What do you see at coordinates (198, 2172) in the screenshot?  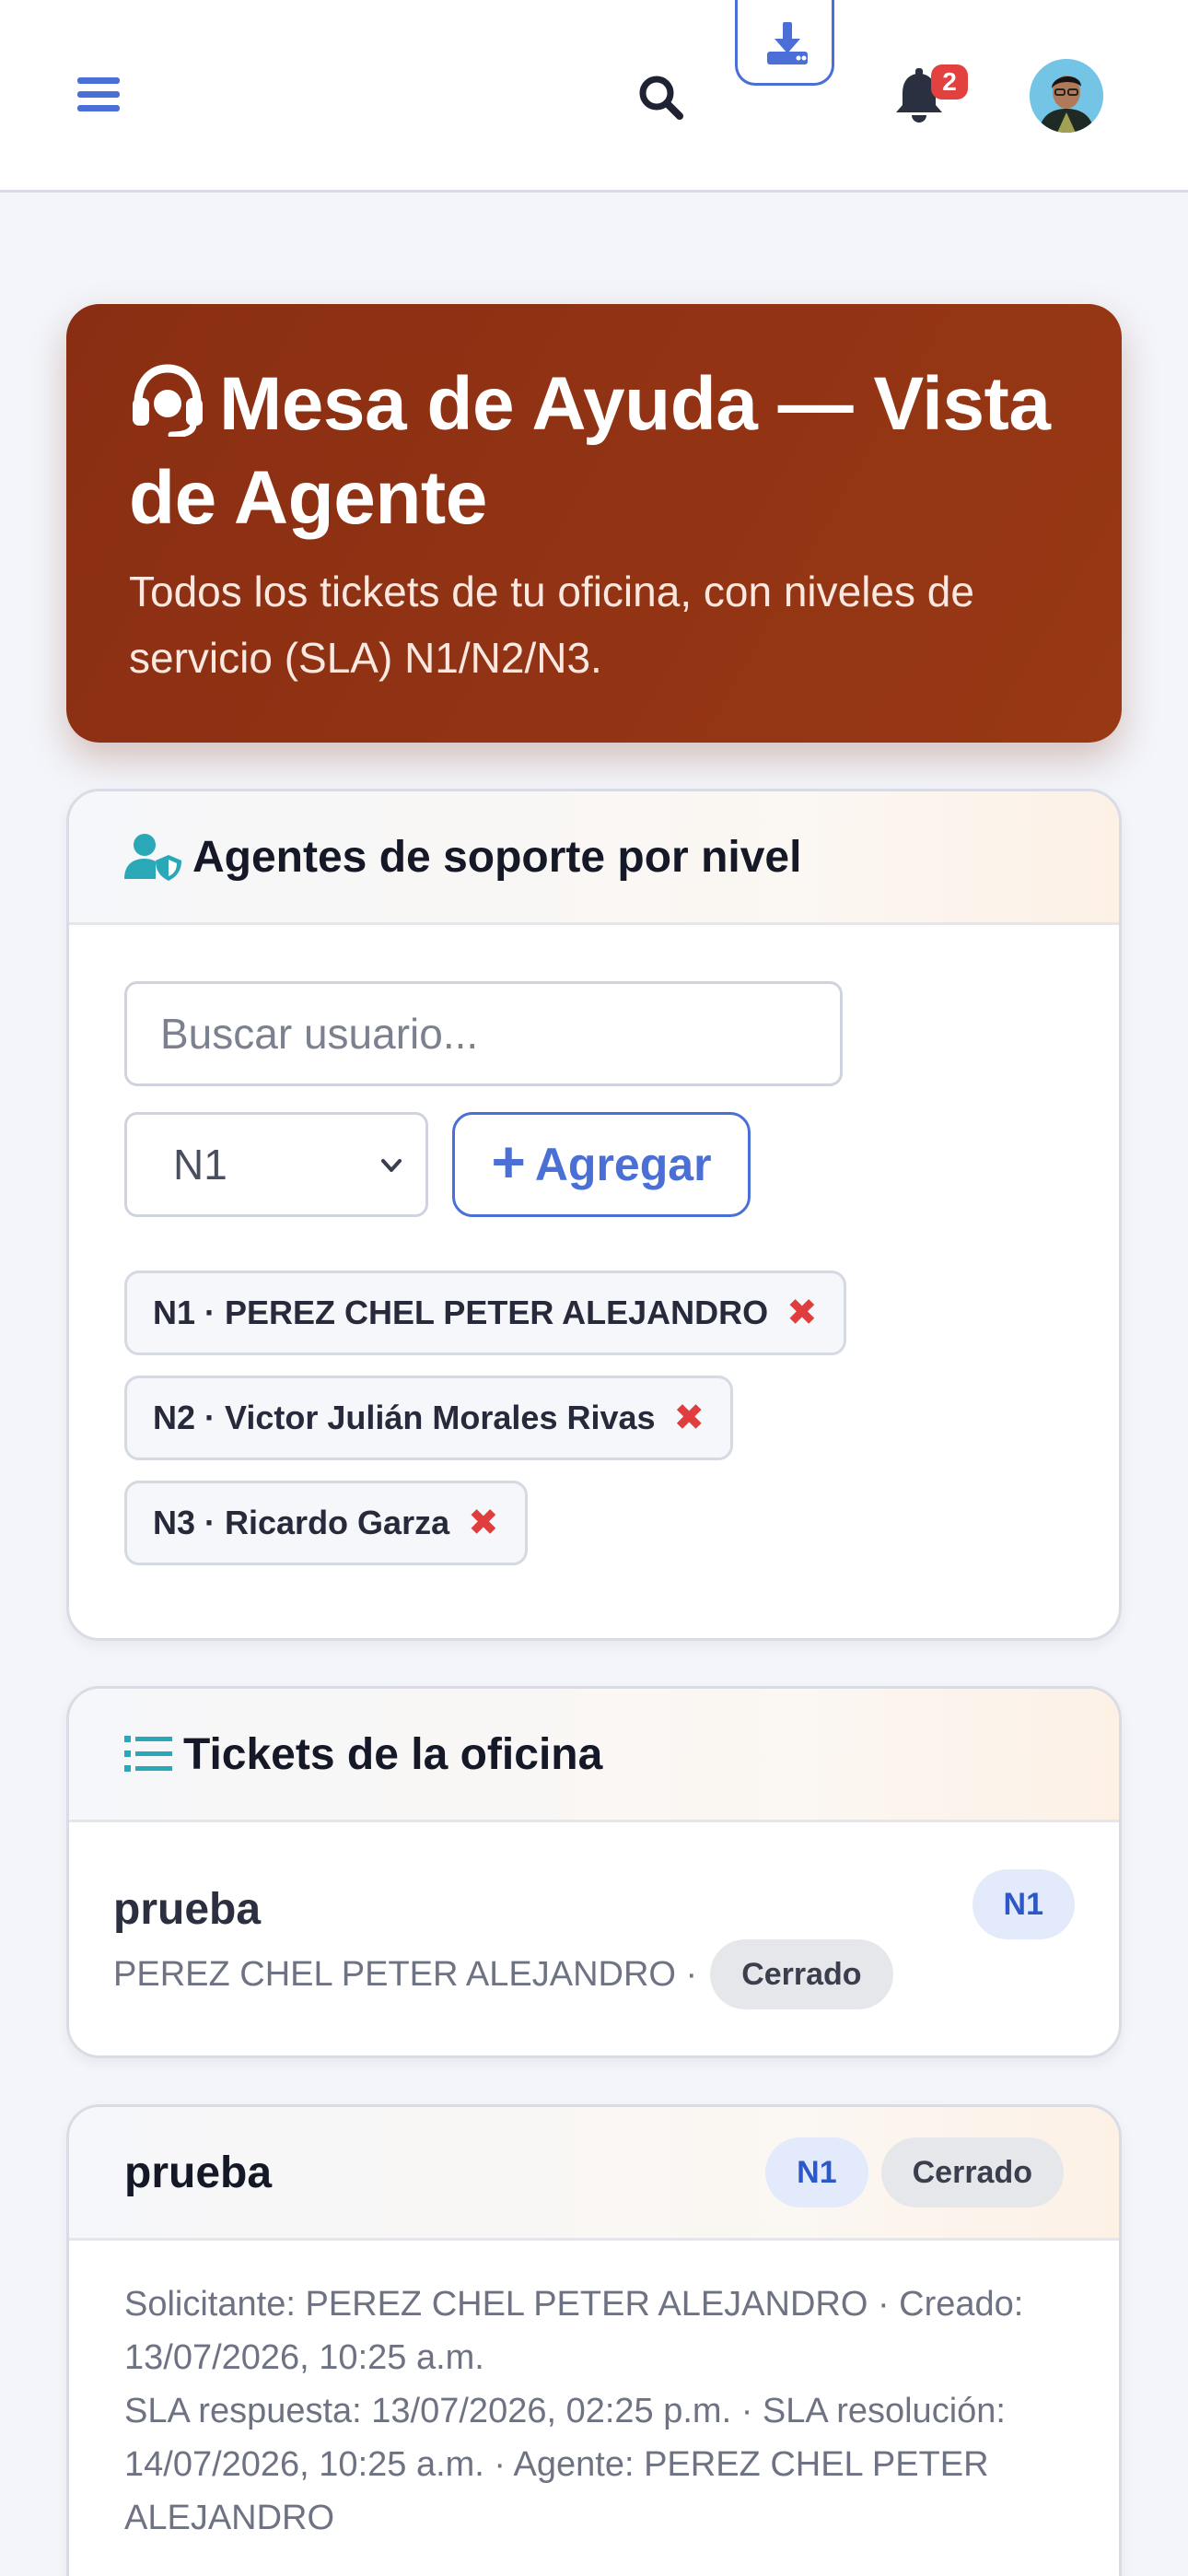 I see `ticket-detail-title: prueba` at bounding box center [198, 2172].